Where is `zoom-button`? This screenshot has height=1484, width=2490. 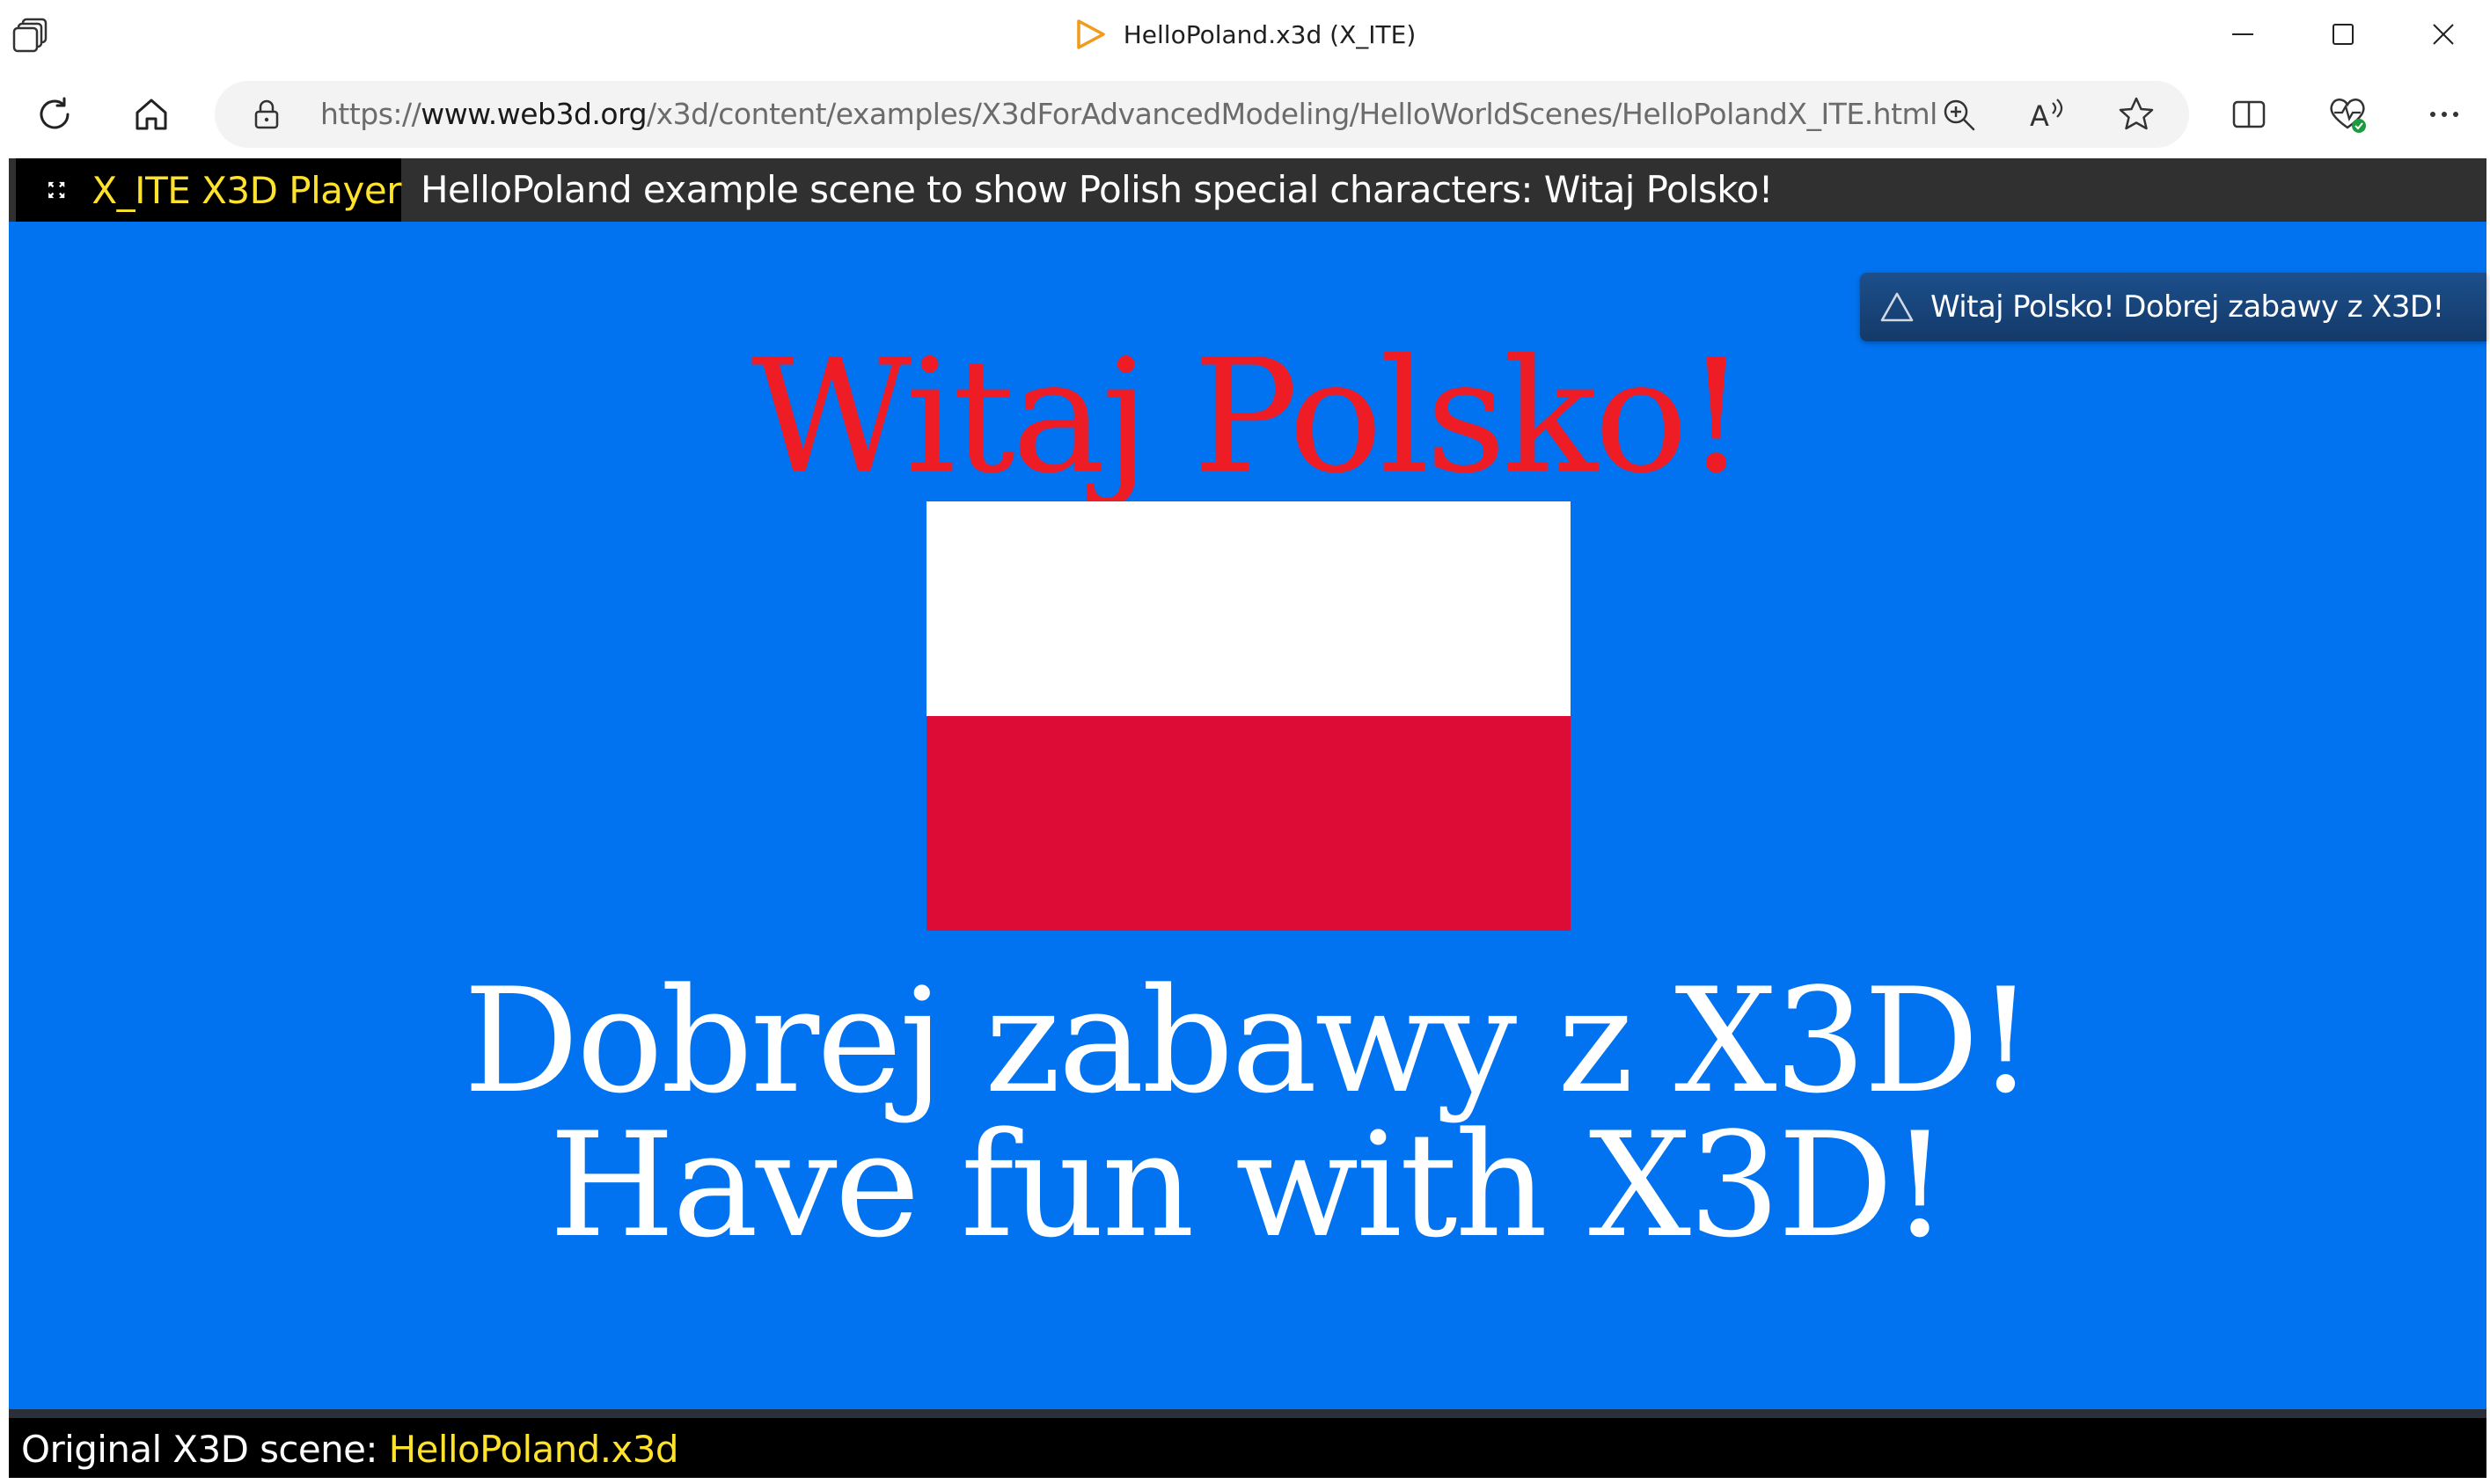 zoom-button is located at coordinates (1958, 114).